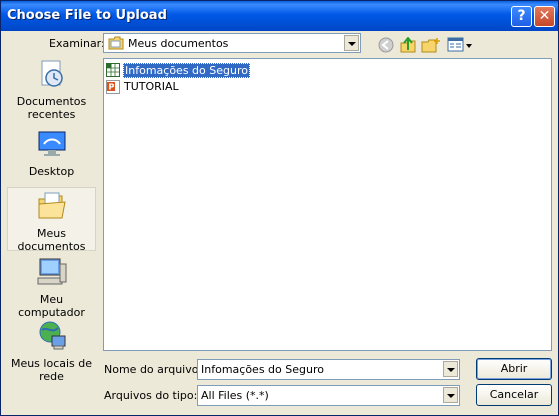  What do you see at coordinates (51, 220) in the screenshot?
I see `place-my-documents: Meus documentos` at bounding box center [51, 220].